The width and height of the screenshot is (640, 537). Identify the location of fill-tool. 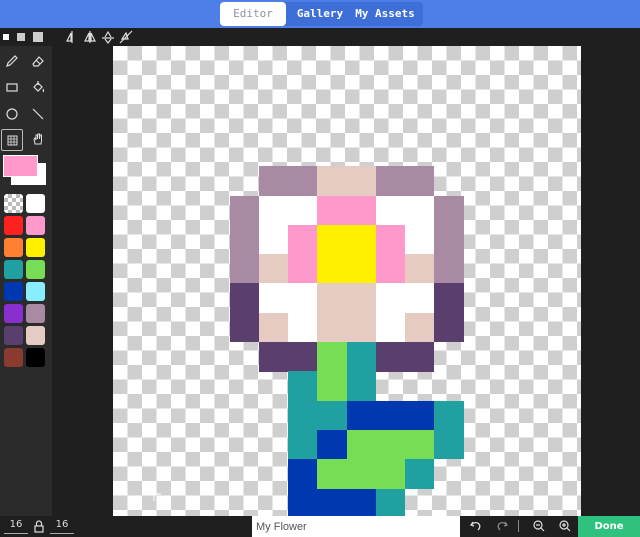
(38, 87).